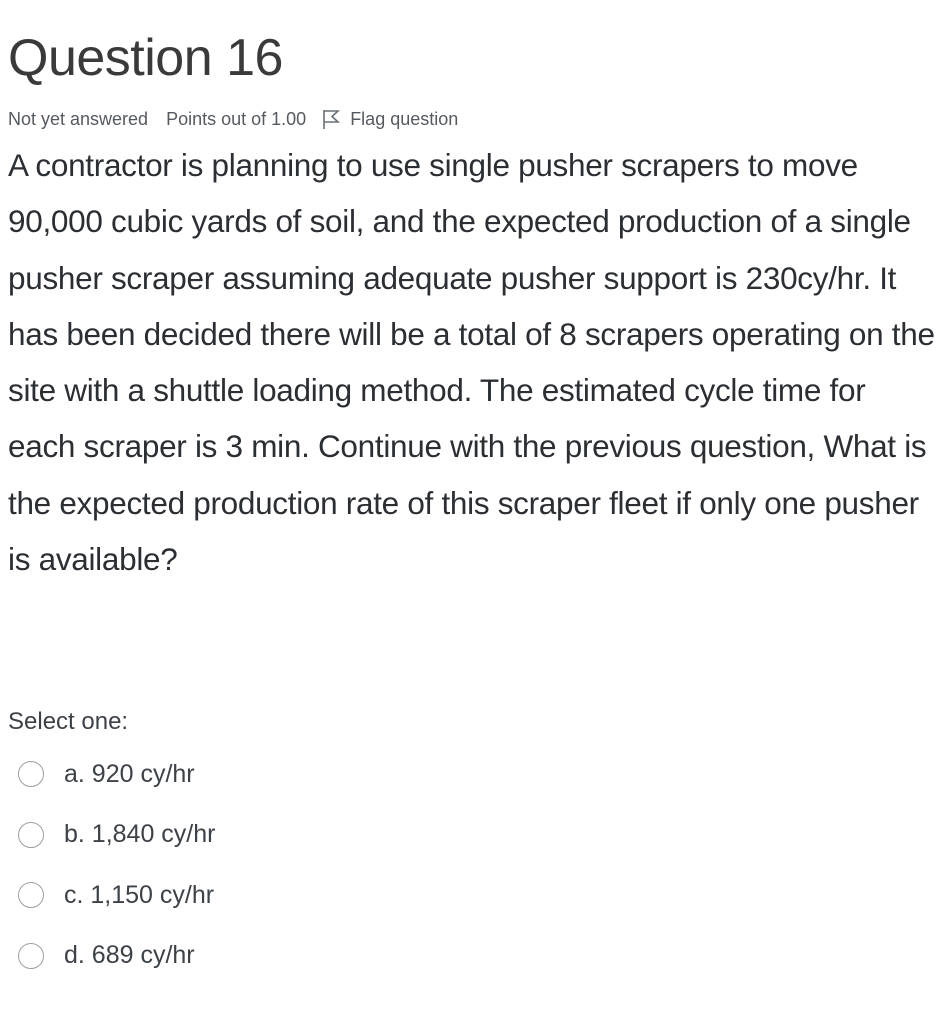 The image size is (946, 1012). I want to click on answer-option-label: c. 1,150 cy/hr, so click(139, 895).